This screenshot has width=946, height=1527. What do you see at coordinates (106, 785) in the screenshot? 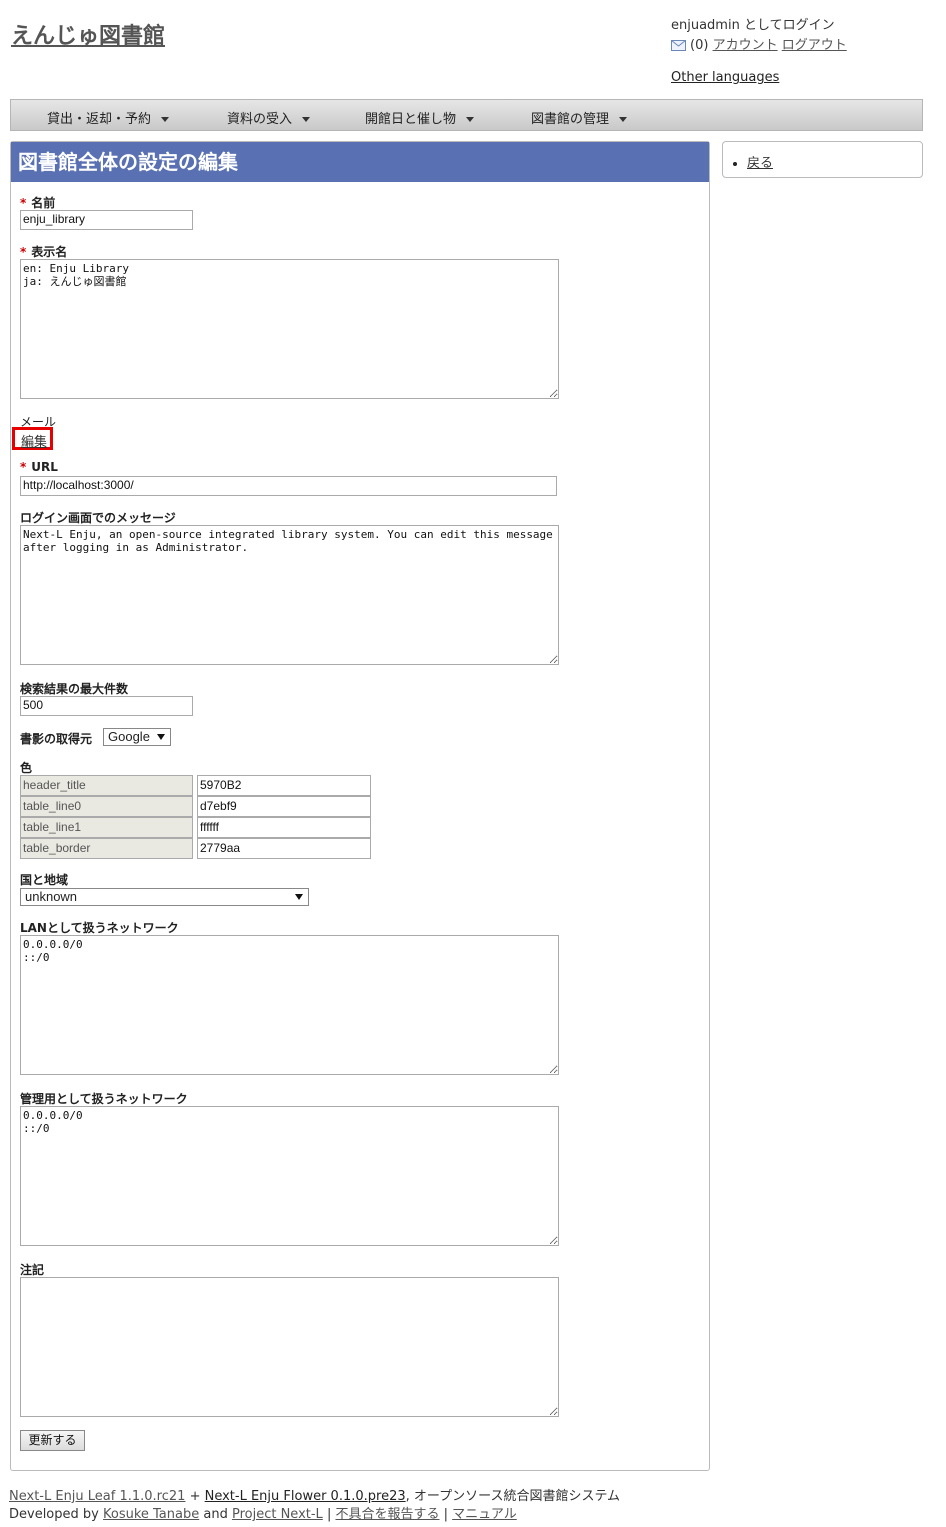
I see `color-key: header_title` at bounding box center [106, 785].